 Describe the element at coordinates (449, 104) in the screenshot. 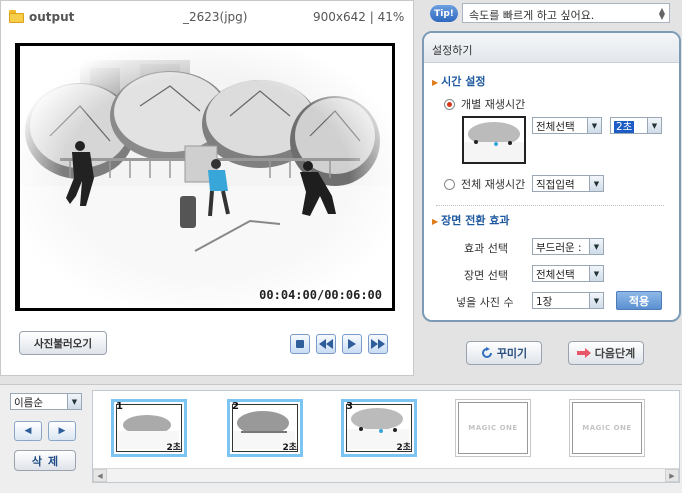

I see `individual-time-radio` at that location.